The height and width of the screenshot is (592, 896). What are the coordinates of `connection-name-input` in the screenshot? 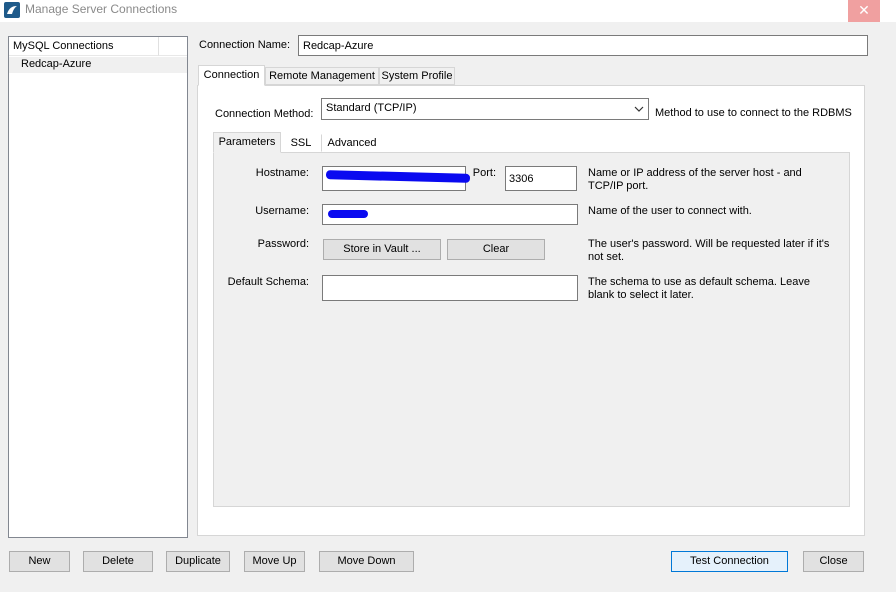 It's located at (583, 45).